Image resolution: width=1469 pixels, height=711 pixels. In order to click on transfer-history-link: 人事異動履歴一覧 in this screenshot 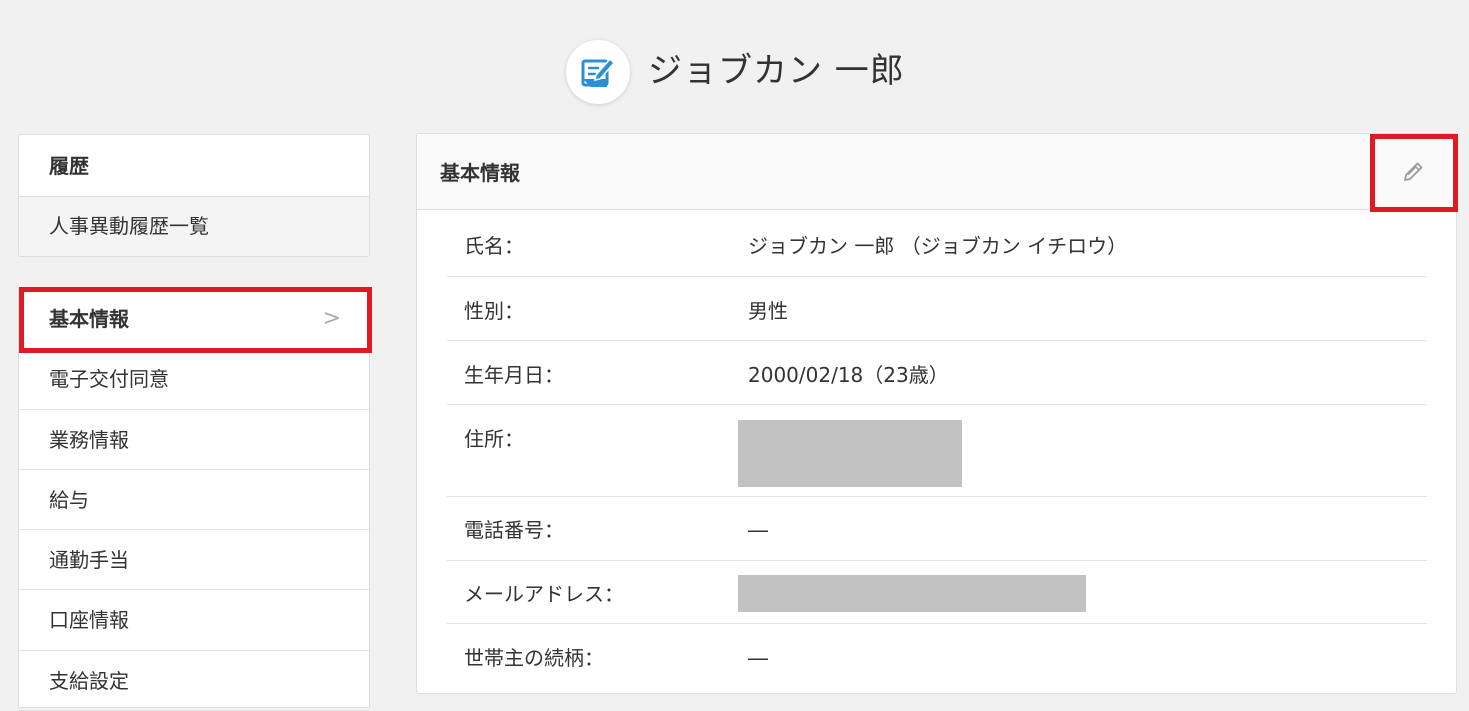, I will do `click(194, 226)`.